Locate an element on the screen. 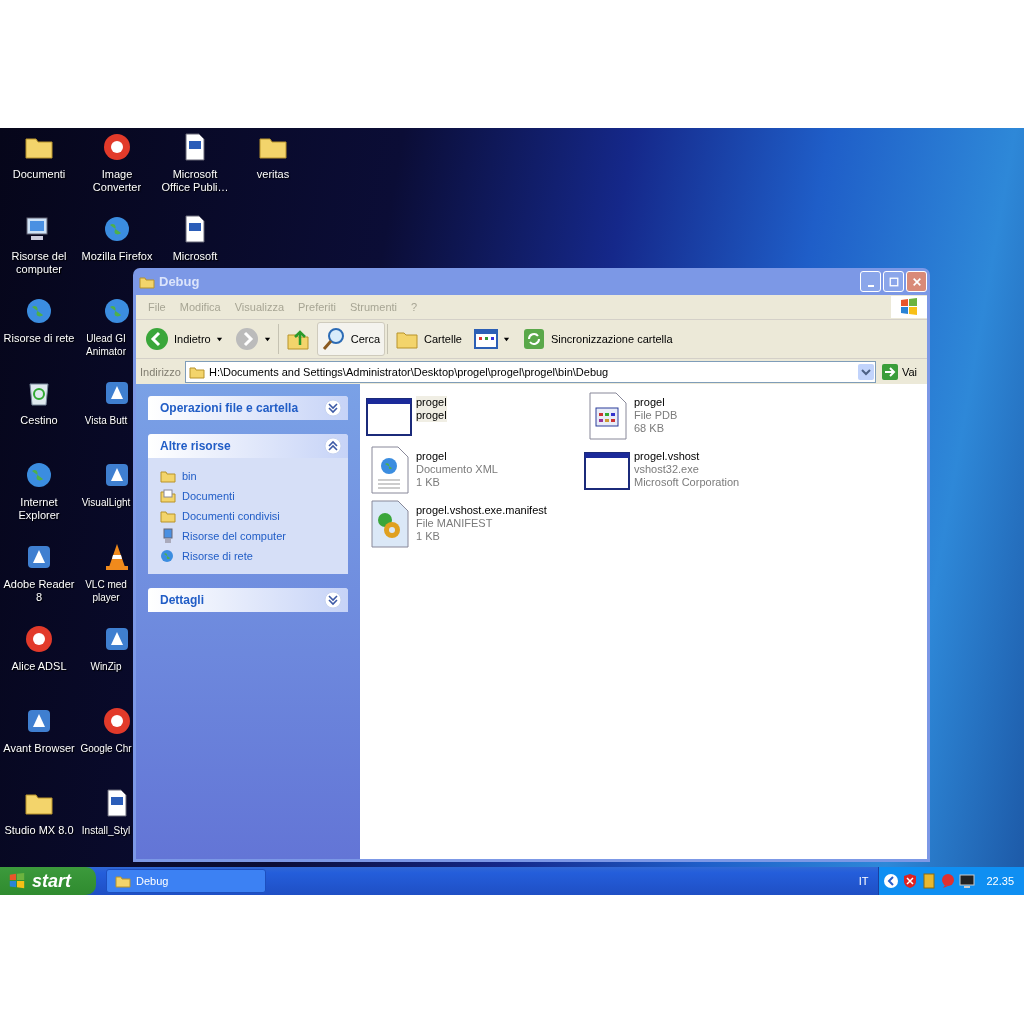  panel-header: Altre risorse is located at coordinates (248, 446).